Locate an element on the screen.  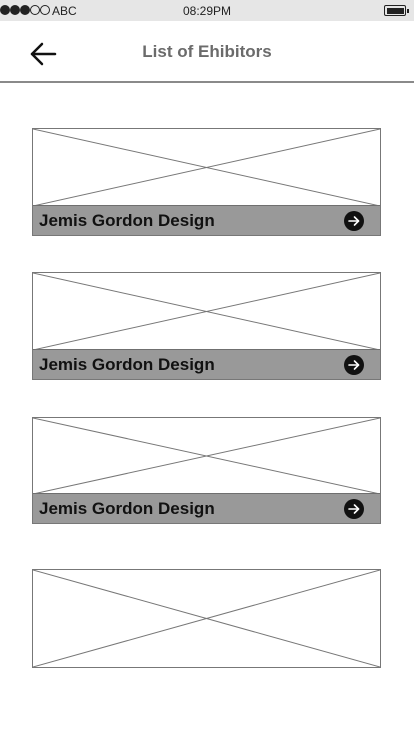
status-bar: ABC 08:29PM is located at coordinates (207, 10).